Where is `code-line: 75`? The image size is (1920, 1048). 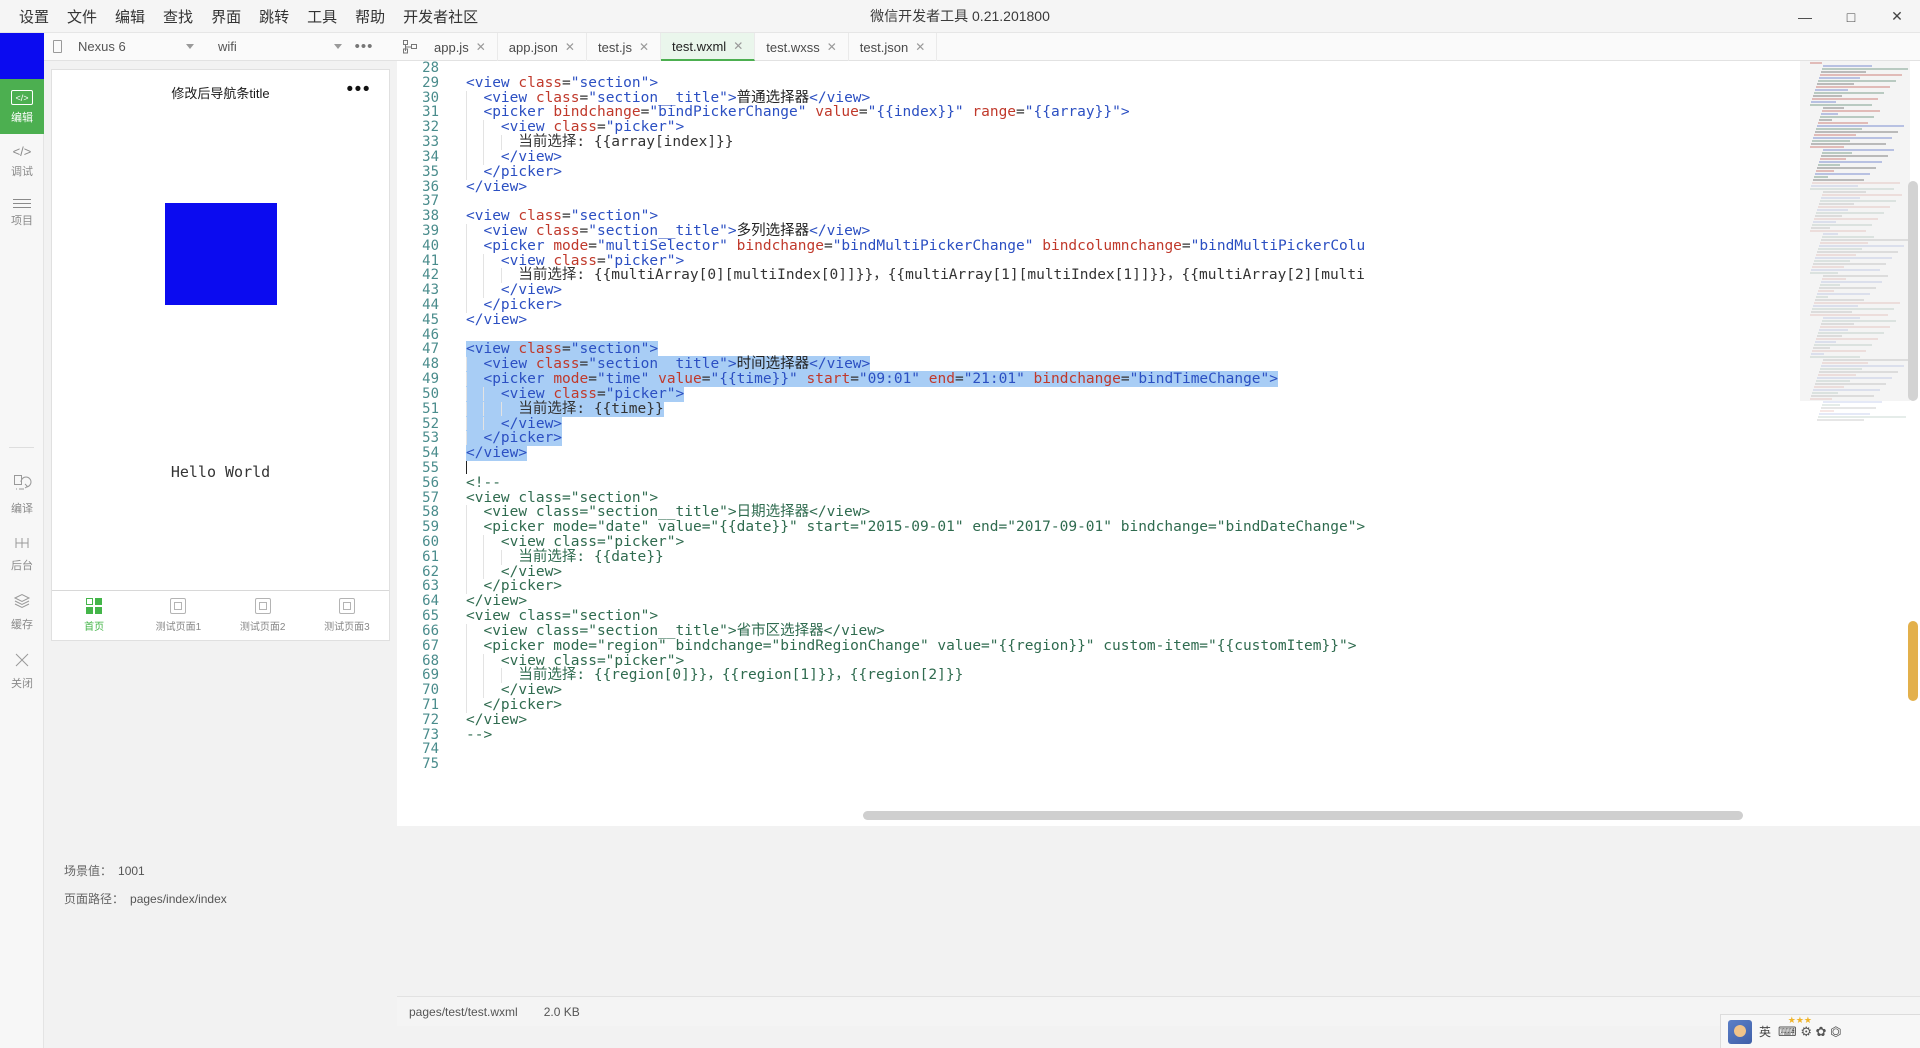
code-line: 75 is located at coordinates (1158, 764).